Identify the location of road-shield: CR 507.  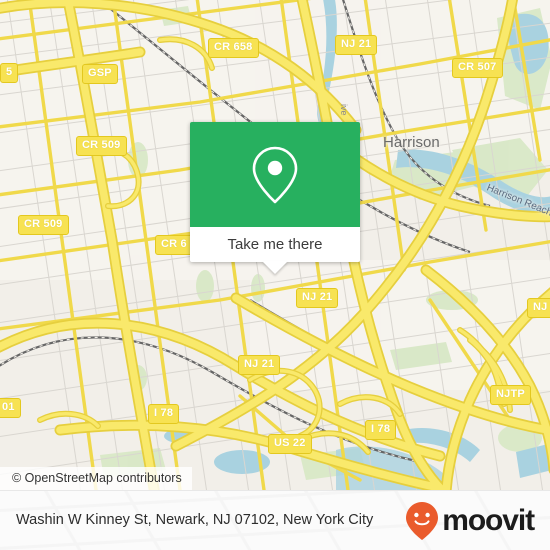
(477, 68).